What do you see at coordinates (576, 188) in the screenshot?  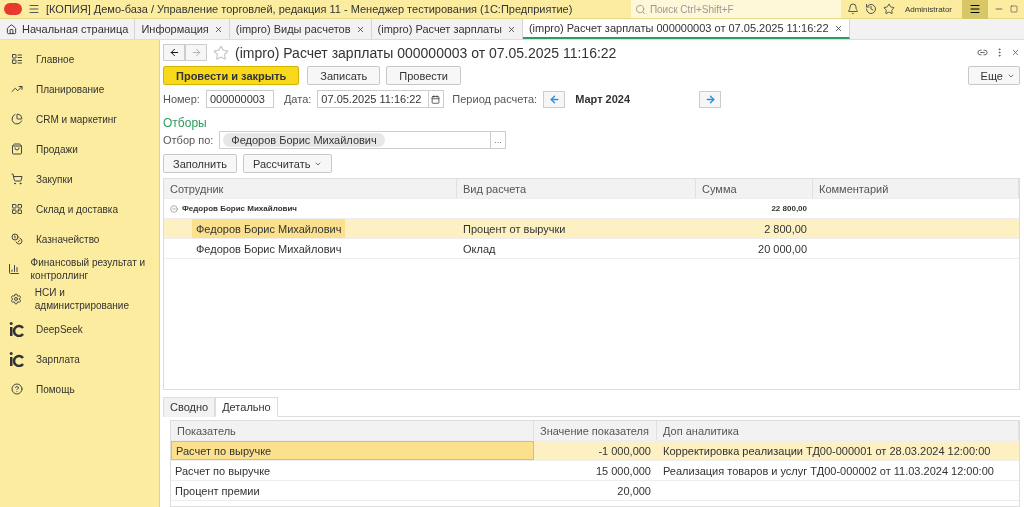 I see `column-header: Вид расчета` at bounding box center [576, 188].